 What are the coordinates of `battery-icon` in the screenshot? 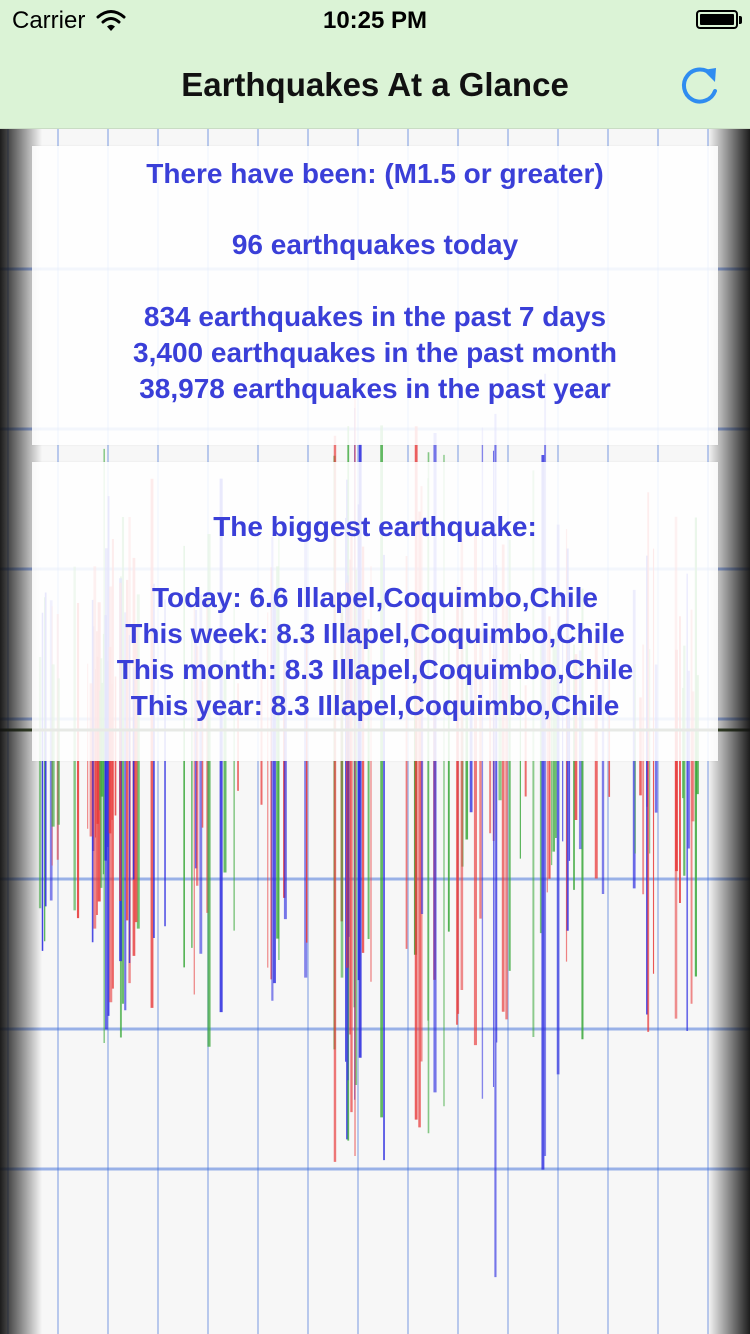 It's located at (717, 19).